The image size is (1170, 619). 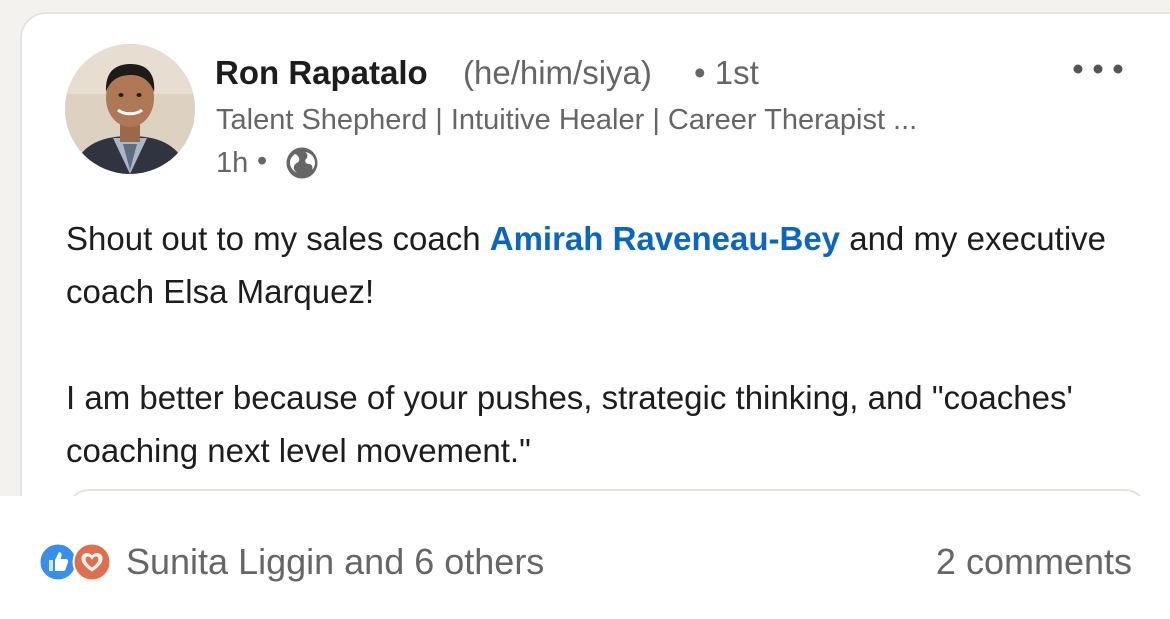 I want to click on avatar-photo, so click(x=130, y=109).